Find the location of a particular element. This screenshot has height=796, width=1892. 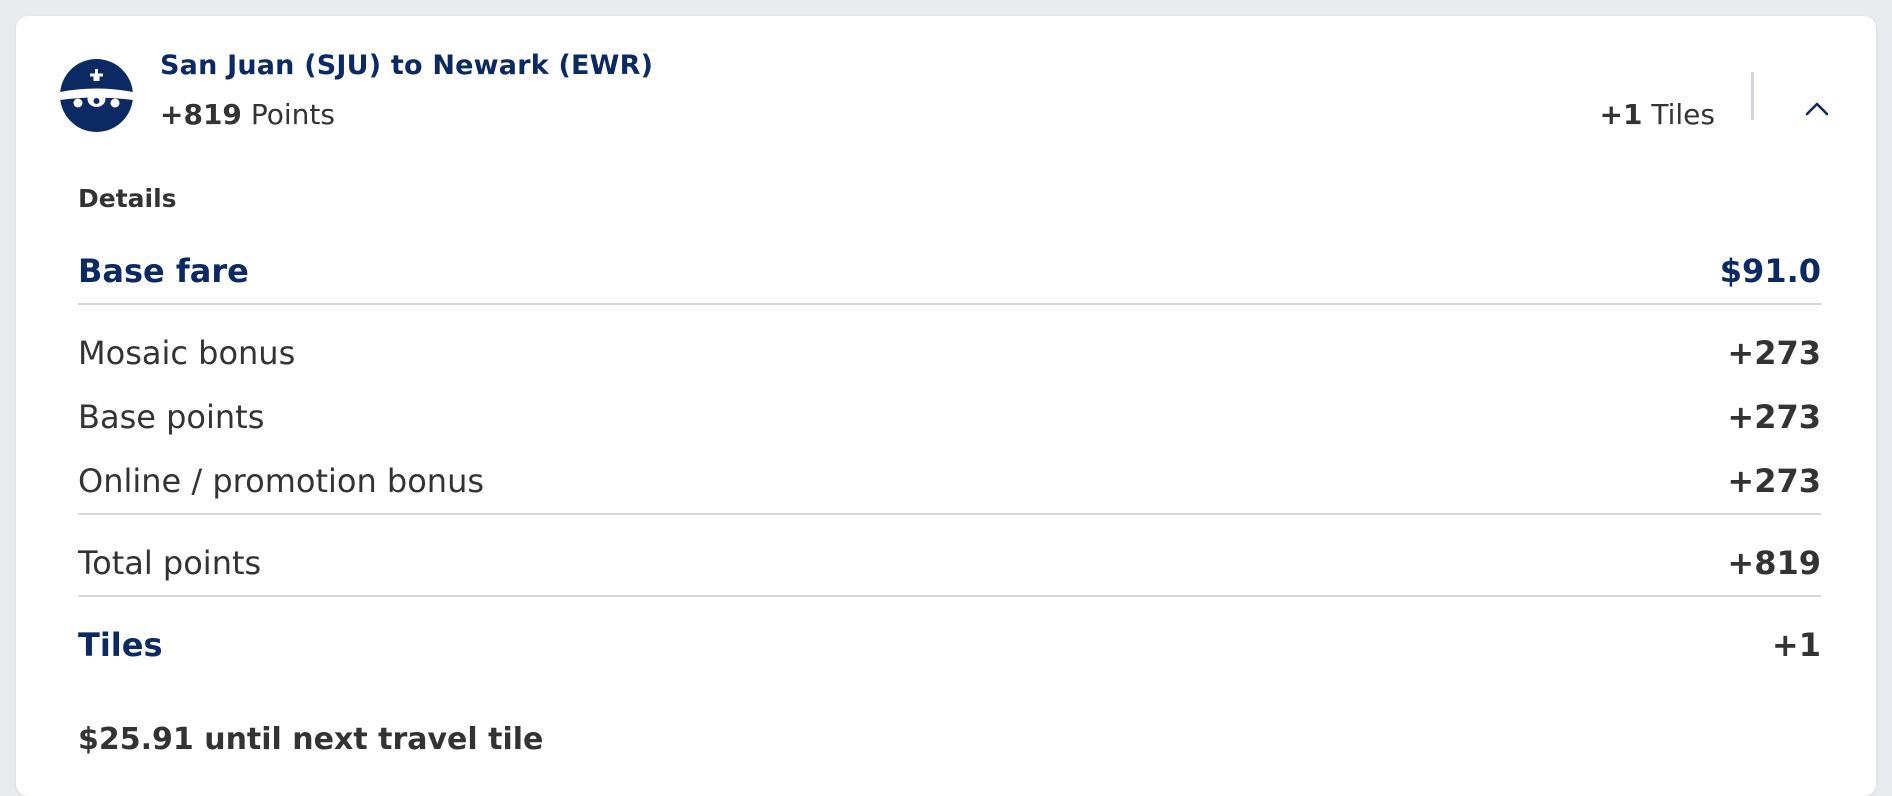

tiles-row-value: +1 is located at coordinates (1796, 645).